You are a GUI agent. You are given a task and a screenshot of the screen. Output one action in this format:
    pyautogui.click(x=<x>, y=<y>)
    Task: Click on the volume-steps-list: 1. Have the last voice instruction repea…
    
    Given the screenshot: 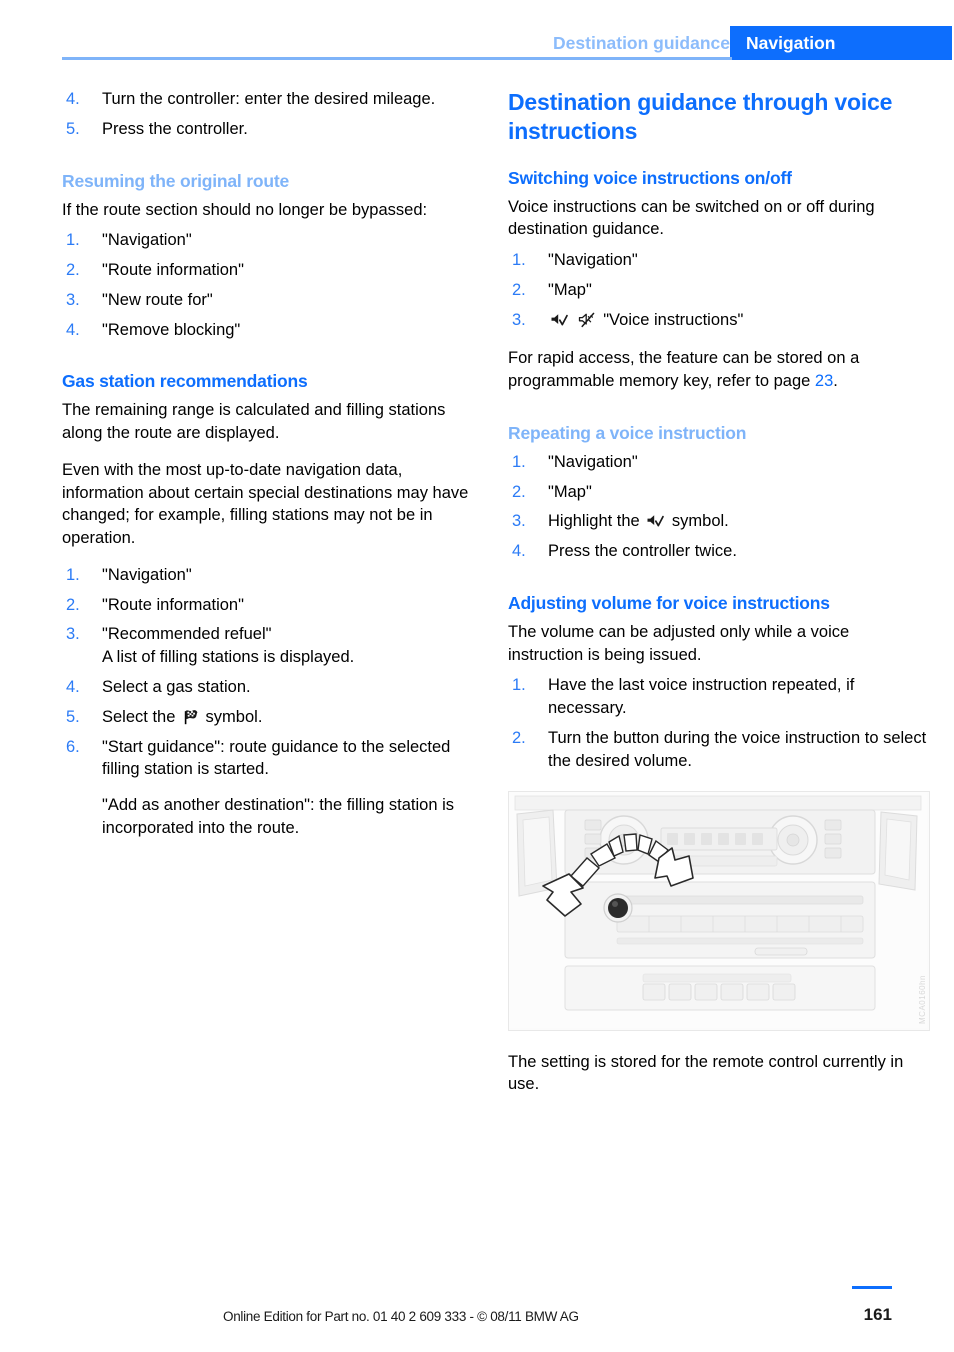 What is the action you would take?
    pyautogui.click(x=718, y=723)
    